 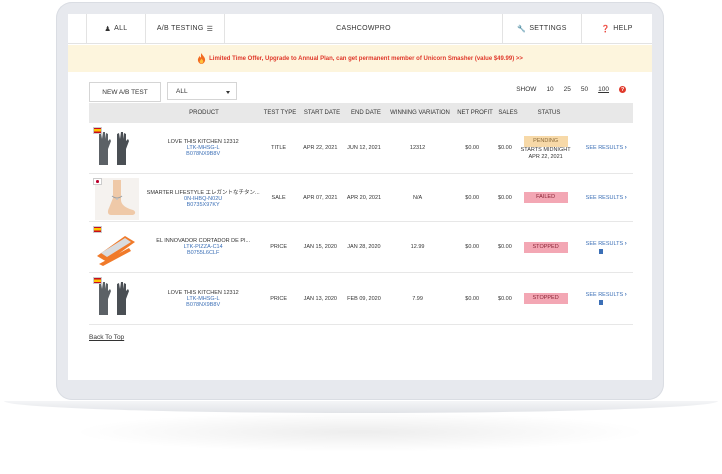 What do you see at coordinates (108, 29) in the screenshot?
I see `user-icon: ♟` at bounding box center [108, 29].